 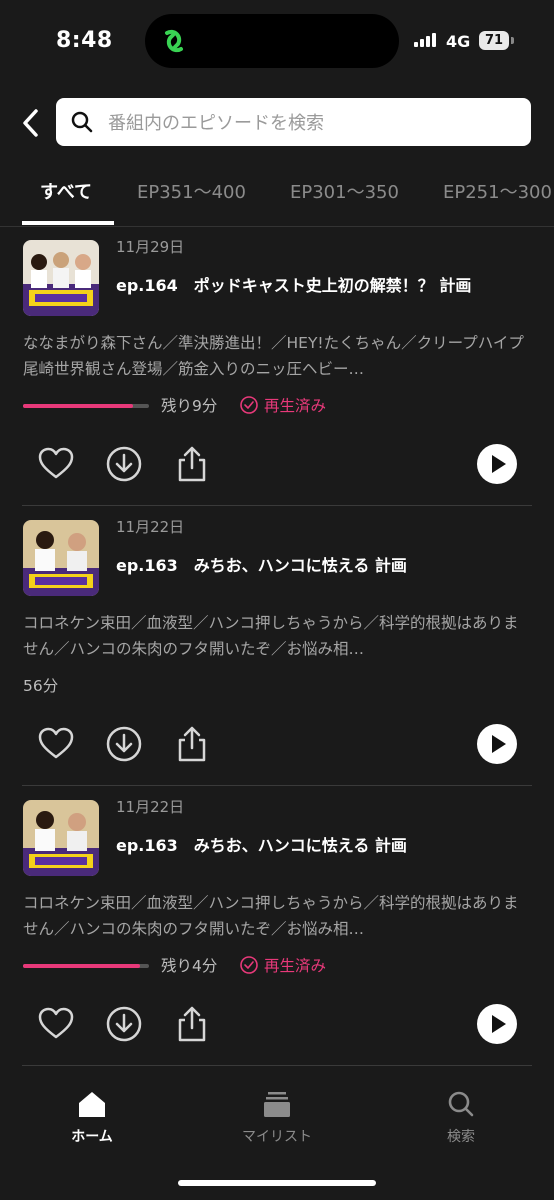 What do you see at coordinates (272, 41) in the screenshot?
I see `dynamic-island` at bounding box center [272, 41].